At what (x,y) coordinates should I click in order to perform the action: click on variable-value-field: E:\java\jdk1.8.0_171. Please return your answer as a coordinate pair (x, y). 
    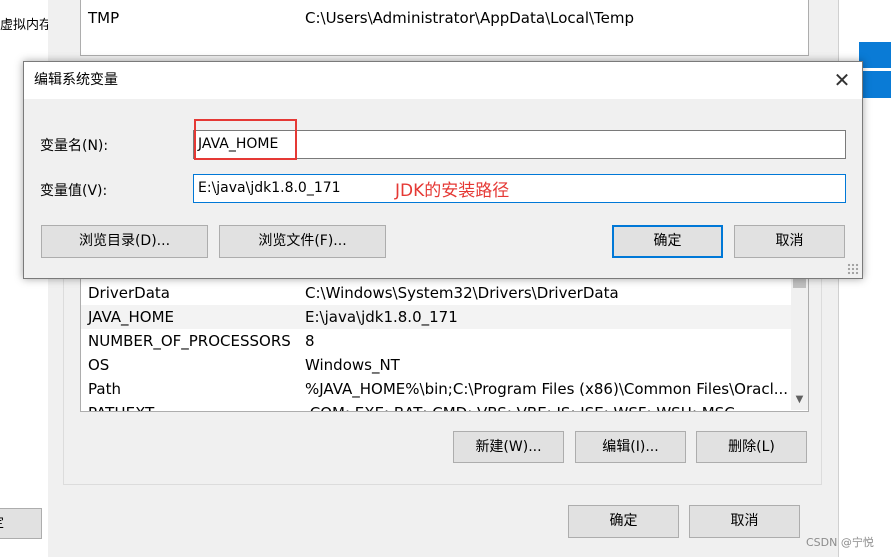
    Looking at the image, I should click on (519, 188).